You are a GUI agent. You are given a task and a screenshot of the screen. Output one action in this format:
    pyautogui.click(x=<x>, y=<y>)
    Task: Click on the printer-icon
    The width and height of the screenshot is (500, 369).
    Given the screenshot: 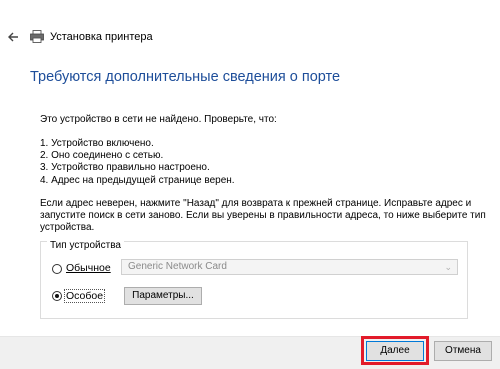 What is the action you would take?
    pyautogui.click(x=37, y=36)
    